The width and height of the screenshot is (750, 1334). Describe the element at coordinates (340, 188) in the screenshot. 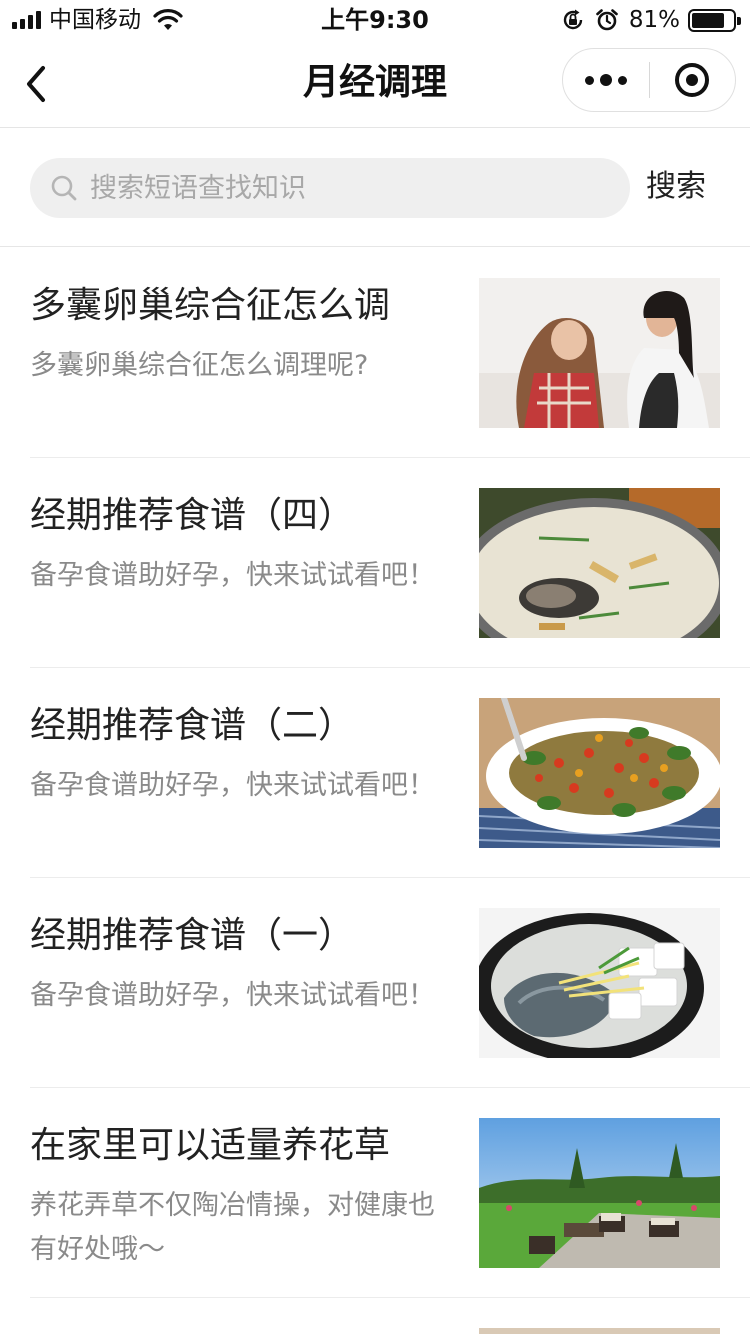

I see `search-input` at that location.